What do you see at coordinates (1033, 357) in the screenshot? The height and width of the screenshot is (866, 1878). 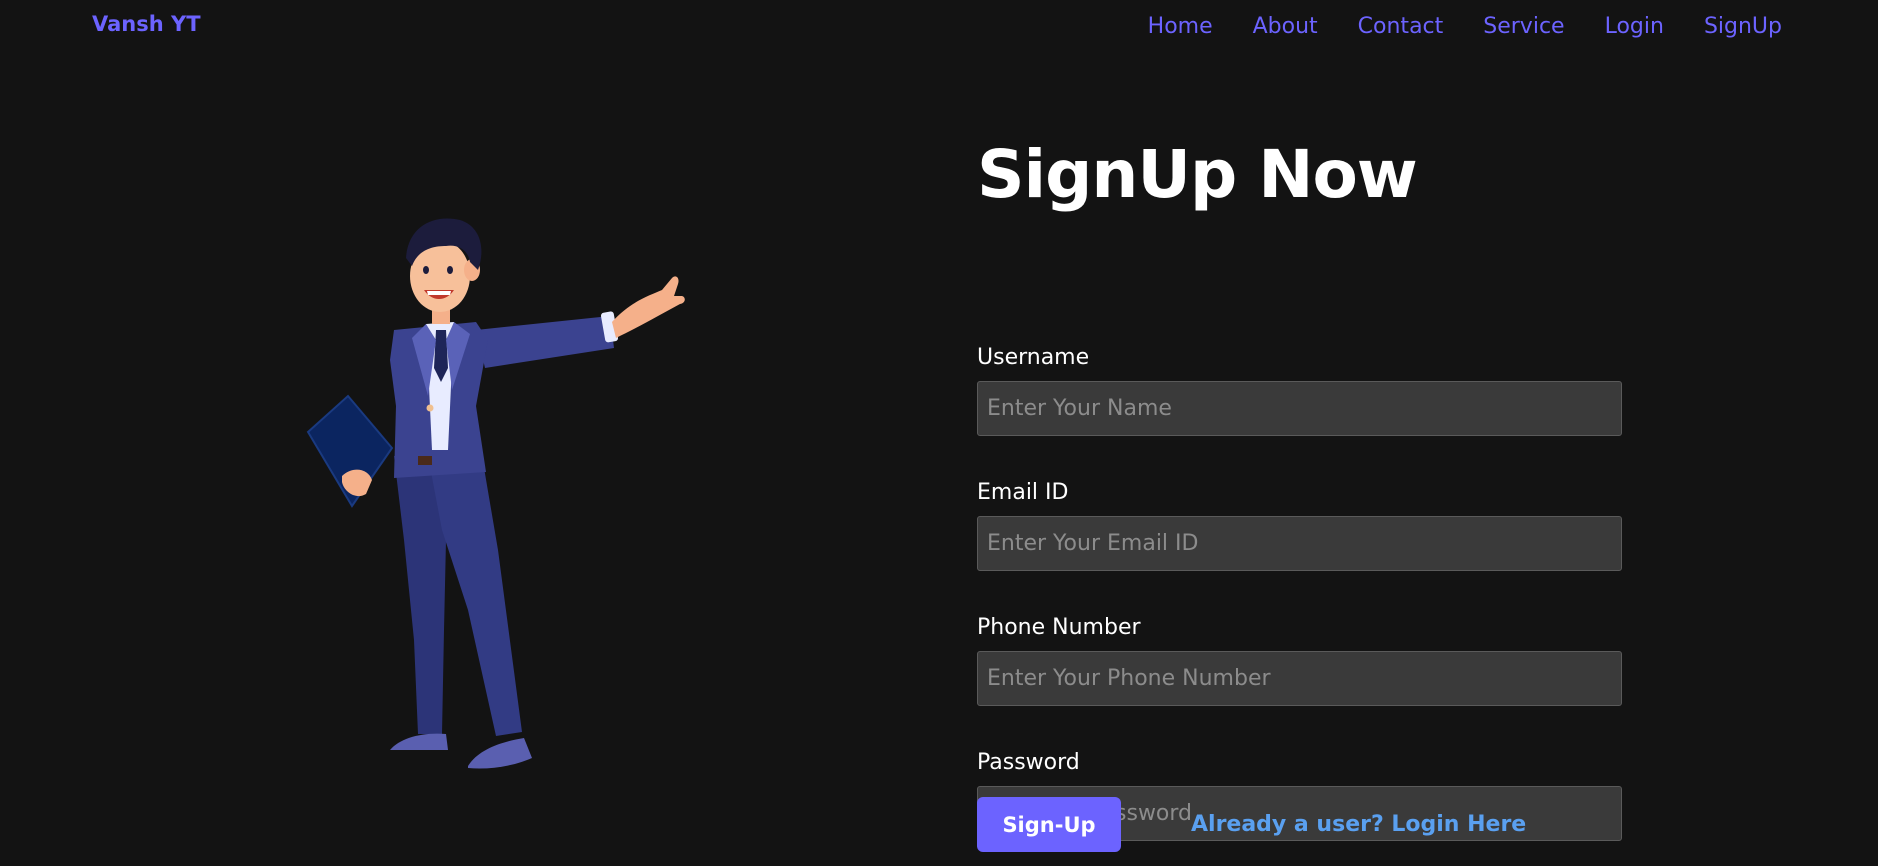 I see `username-label: Username` at bounding box center [1033, 357].